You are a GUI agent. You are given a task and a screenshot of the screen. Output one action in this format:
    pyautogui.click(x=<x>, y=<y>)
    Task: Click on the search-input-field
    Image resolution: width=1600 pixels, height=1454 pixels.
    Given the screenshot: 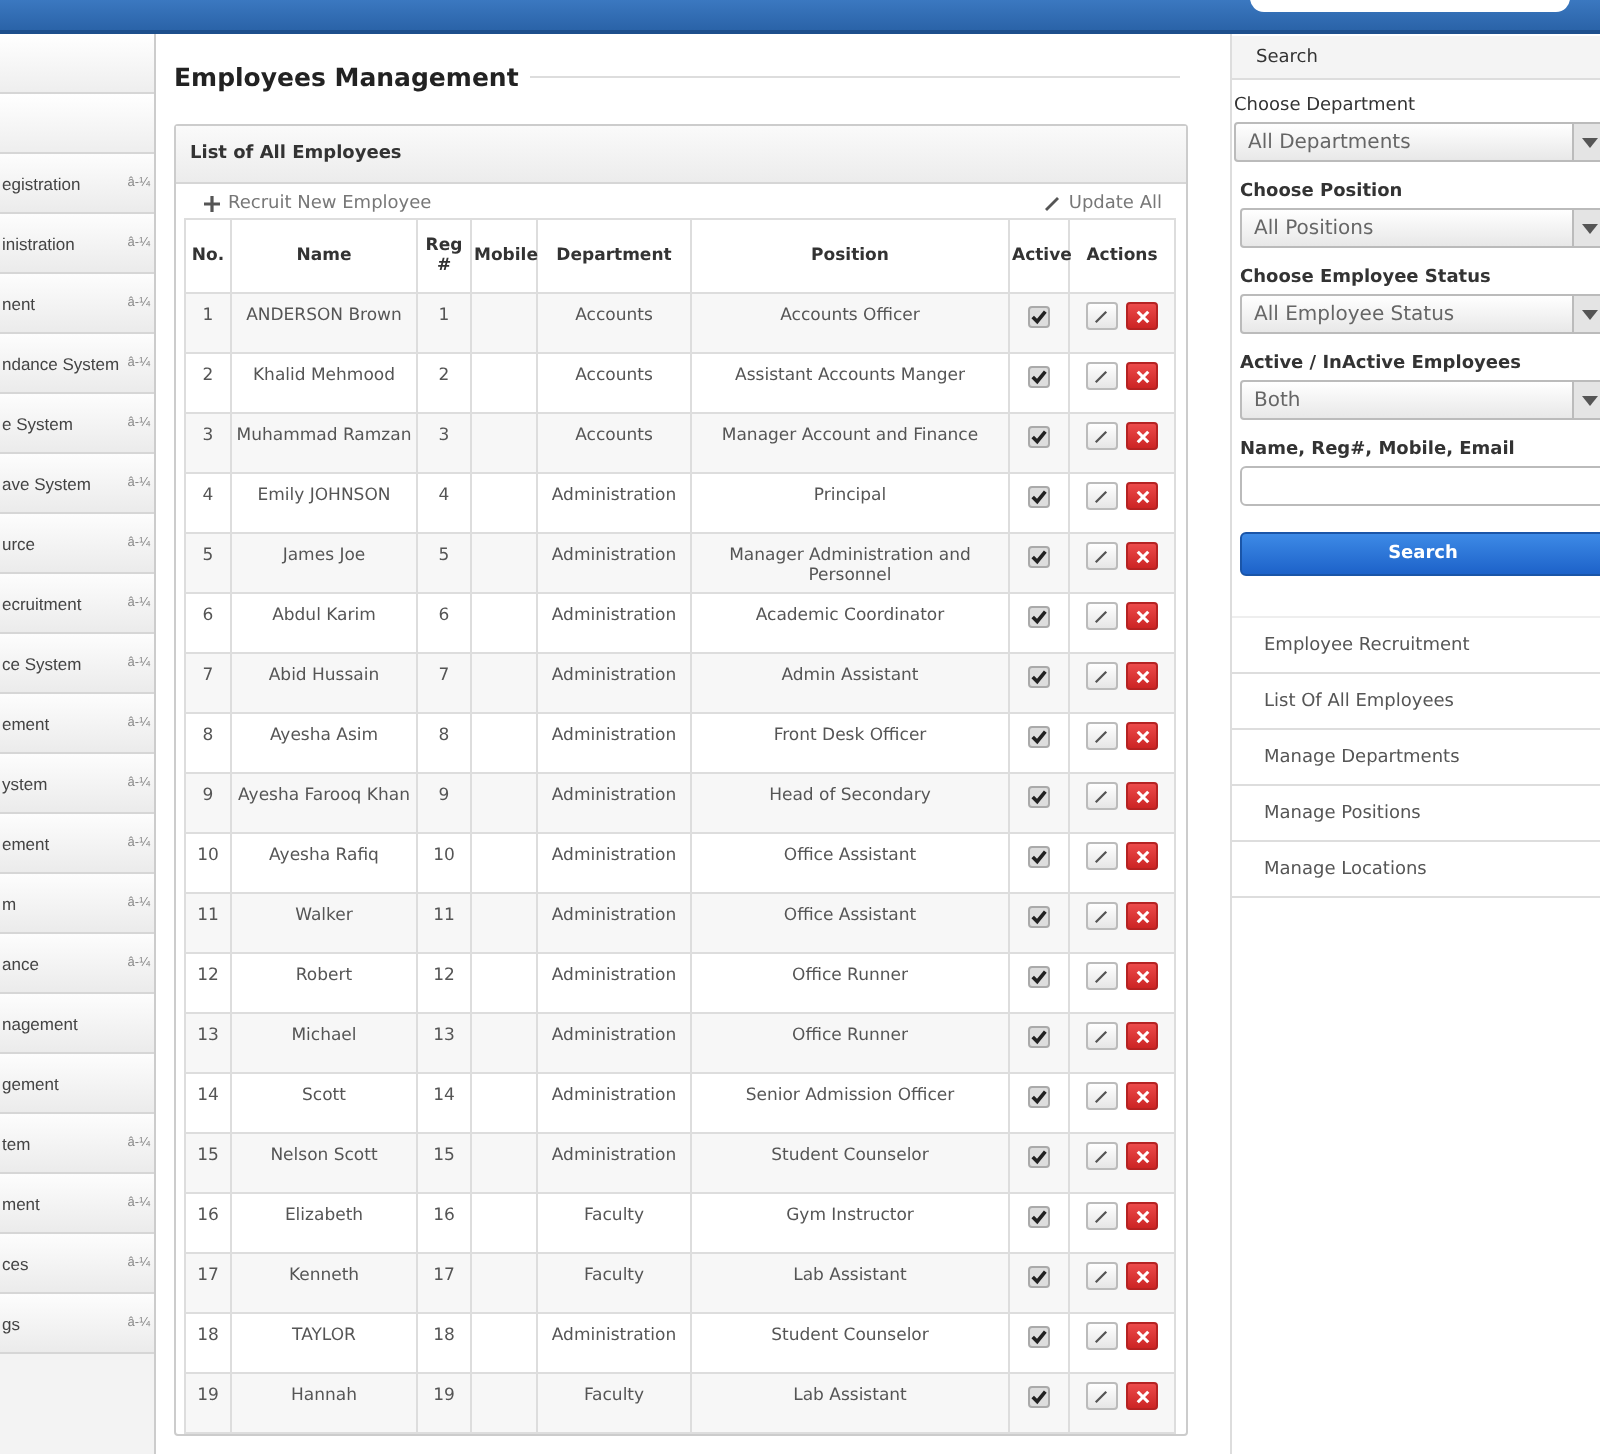 What is the action you would take?
    pyautogui.click(x=1420, y=486)
    